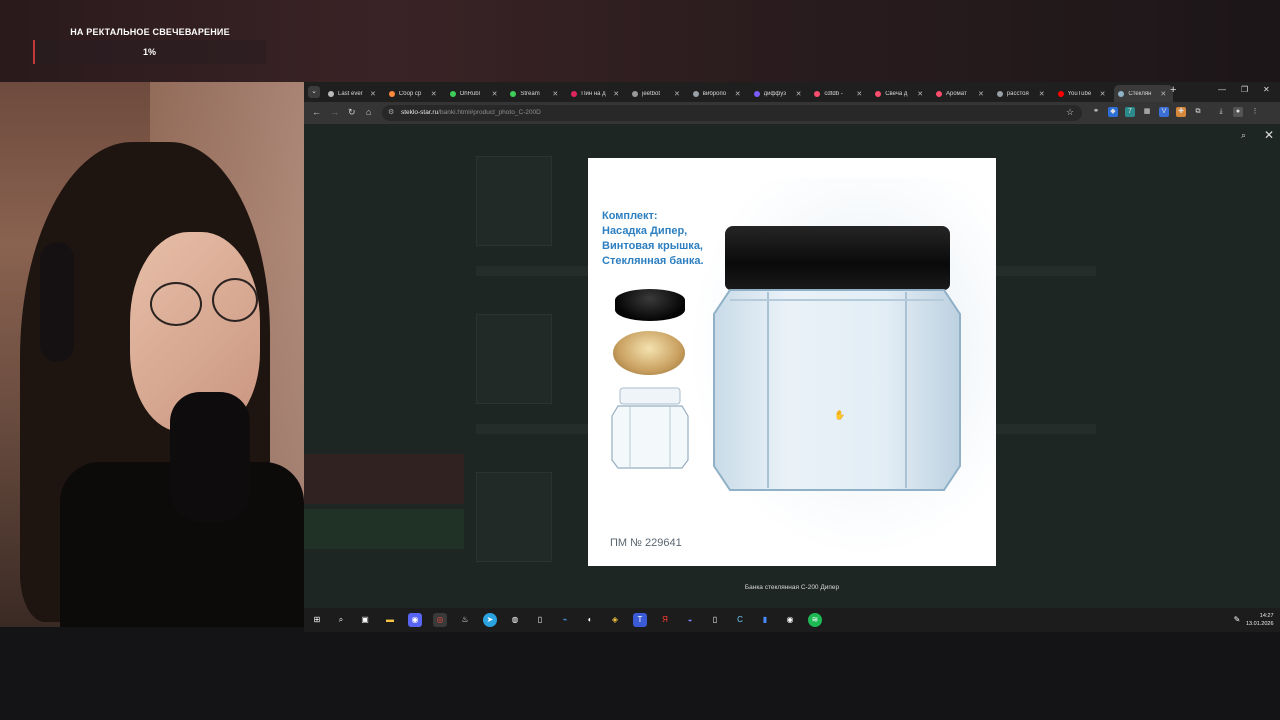 The width and height of the screenshot is (1280, 720). What do you see at coordinates (652, 246) in the screenshot?
I see `photo-kit-line: Винтовая крышка,` at bounding box center [652, 246].